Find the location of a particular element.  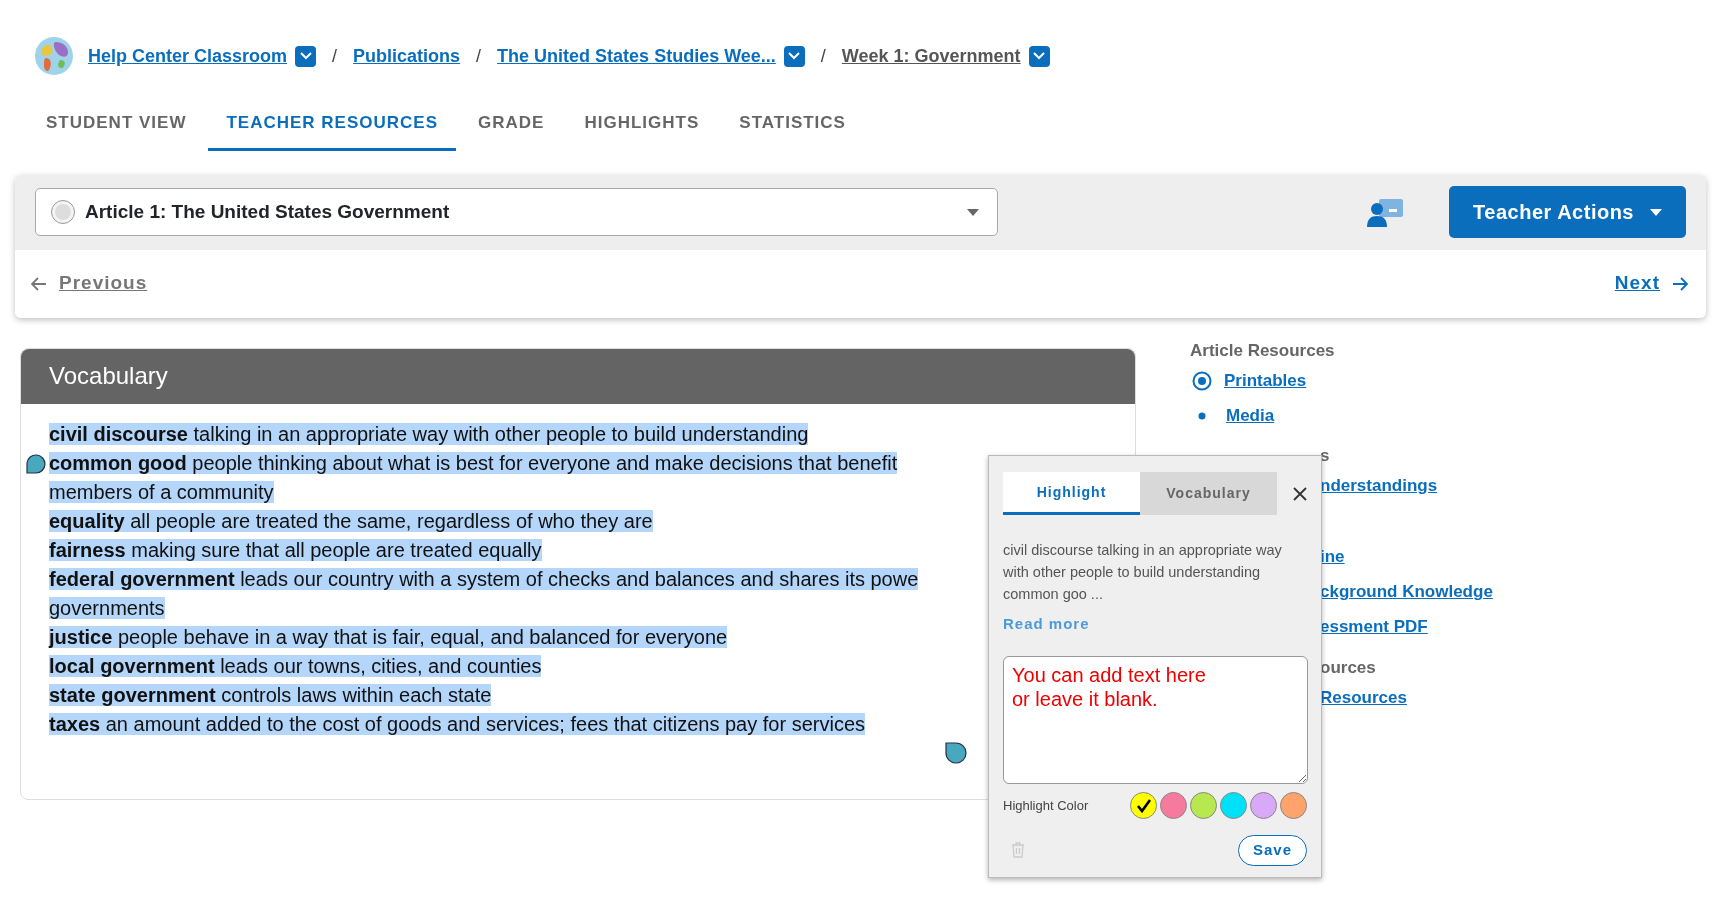

tab: GRADE is located at coordinates (511, 124).